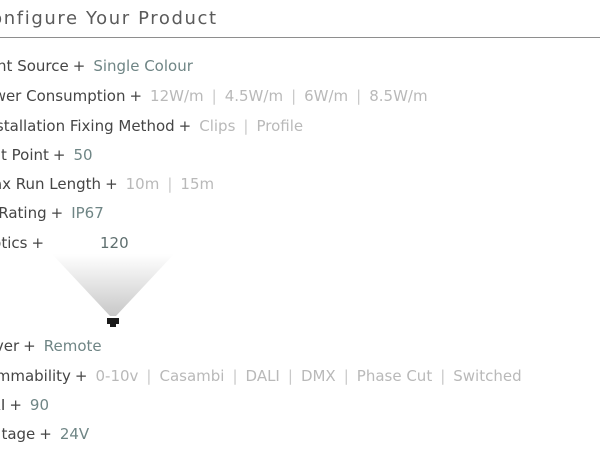 The image size is (600, 450). Describe the element at coordinates (26, 434) in the screenshot. I see `option-label-voltage: Voltage+` at that location.